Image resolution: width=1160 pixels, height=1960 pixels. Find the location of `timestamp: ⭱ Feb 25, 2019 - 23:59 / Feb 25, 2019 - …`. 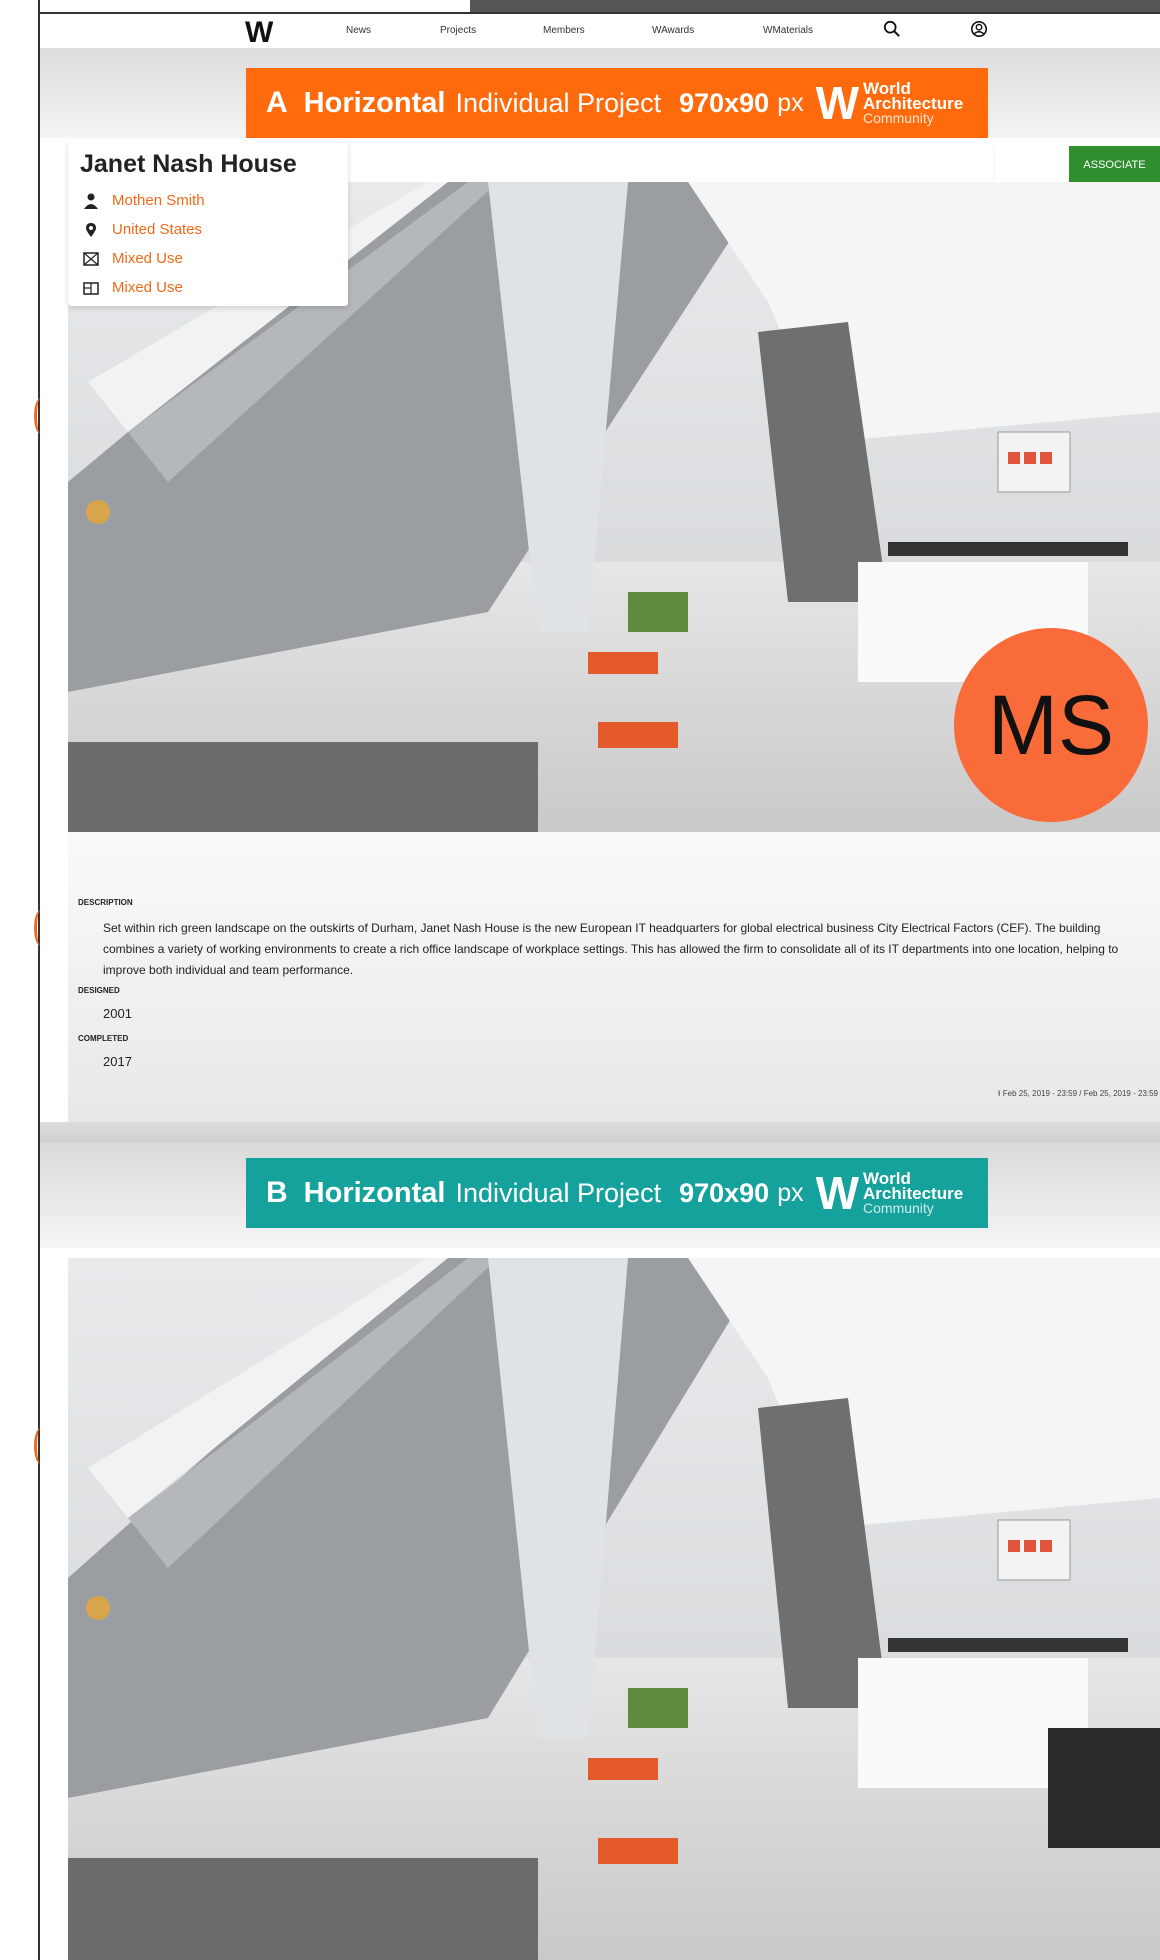

timestamp: ⭱ Feb 25, 2019 - 23:59 / Feb 25, 2019 - … is located at coordinates (1078, 1095).